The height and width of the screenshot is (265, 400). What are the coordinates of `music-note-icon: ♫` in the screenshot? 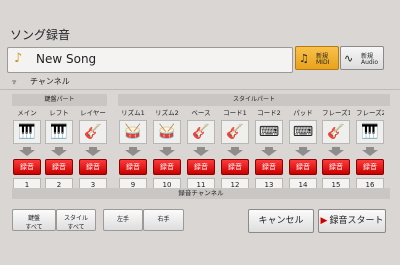 It's located at (304, 58).